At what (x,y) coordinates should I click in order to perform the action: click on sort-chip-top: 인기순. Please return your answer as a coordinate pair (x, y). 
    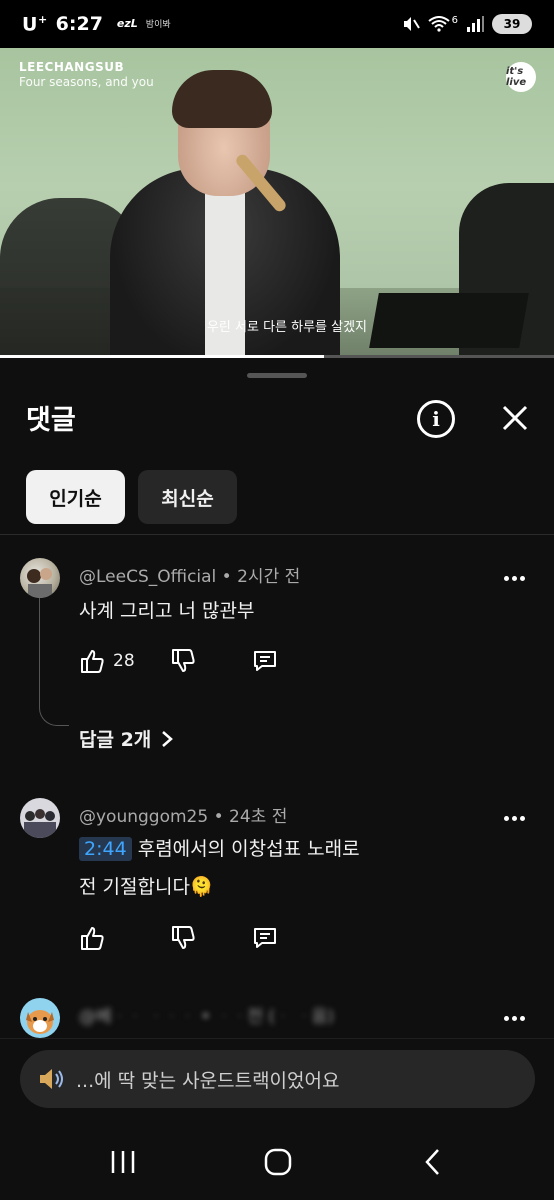
    Looking at the image, I should click on (75, 497).